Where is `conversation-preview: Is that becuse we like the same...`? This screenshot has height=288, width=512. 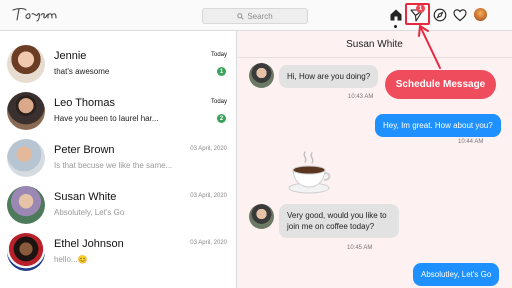 conversation-preview: Is that becuse we like the same... is located at coordinates (113, 165).